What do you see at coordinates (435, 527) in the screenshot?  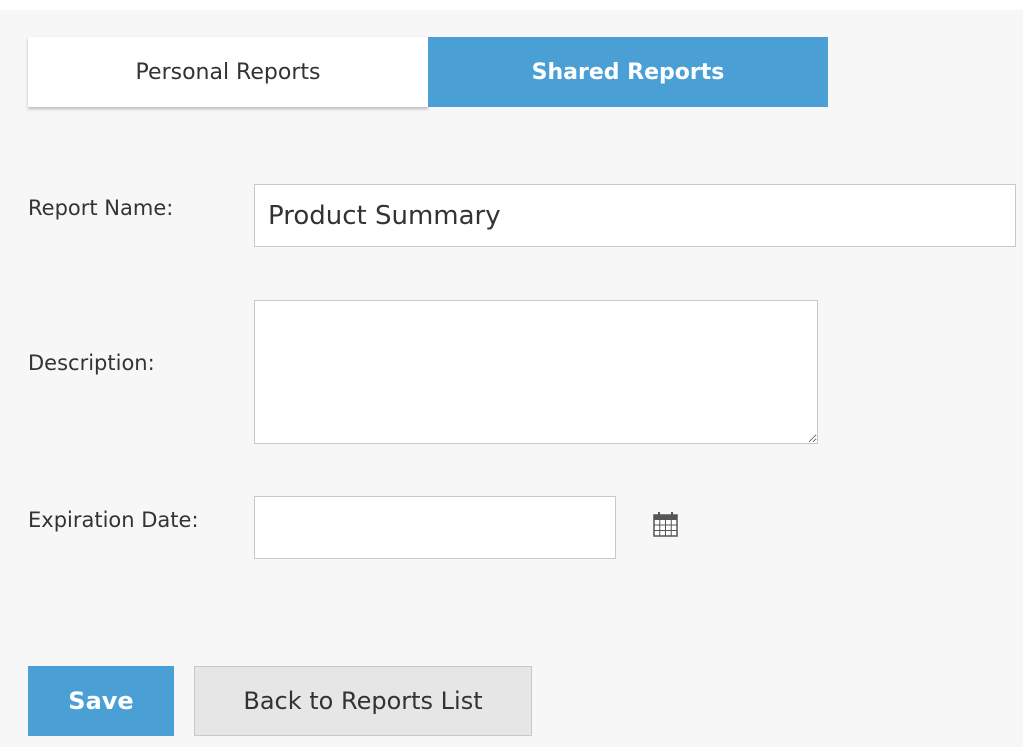 I see `expiration-date-input` at bounding box center [435, 527].